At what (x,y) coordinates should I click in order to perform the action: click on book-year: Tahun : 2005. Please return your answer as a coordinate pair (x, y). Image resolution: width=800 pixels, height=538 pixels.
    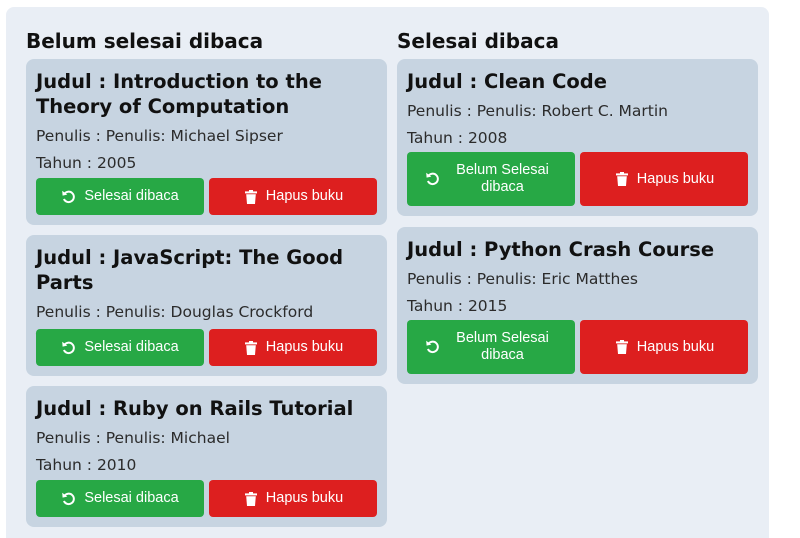
    Looking at the image, I should click on (86, 163).